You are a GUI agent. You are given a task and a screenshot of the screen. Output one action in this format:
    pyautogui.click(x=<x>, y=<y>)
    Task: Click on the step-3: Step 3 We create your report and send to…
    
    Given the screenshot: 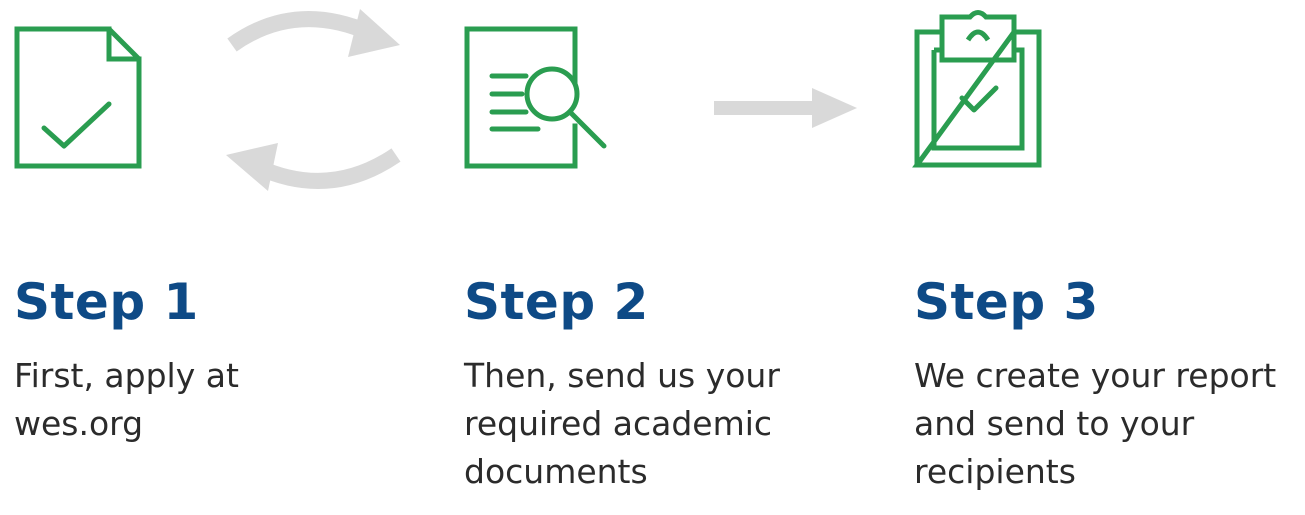 What is the action you would take?
    pyautogui.click(x=1106, y=384)
    